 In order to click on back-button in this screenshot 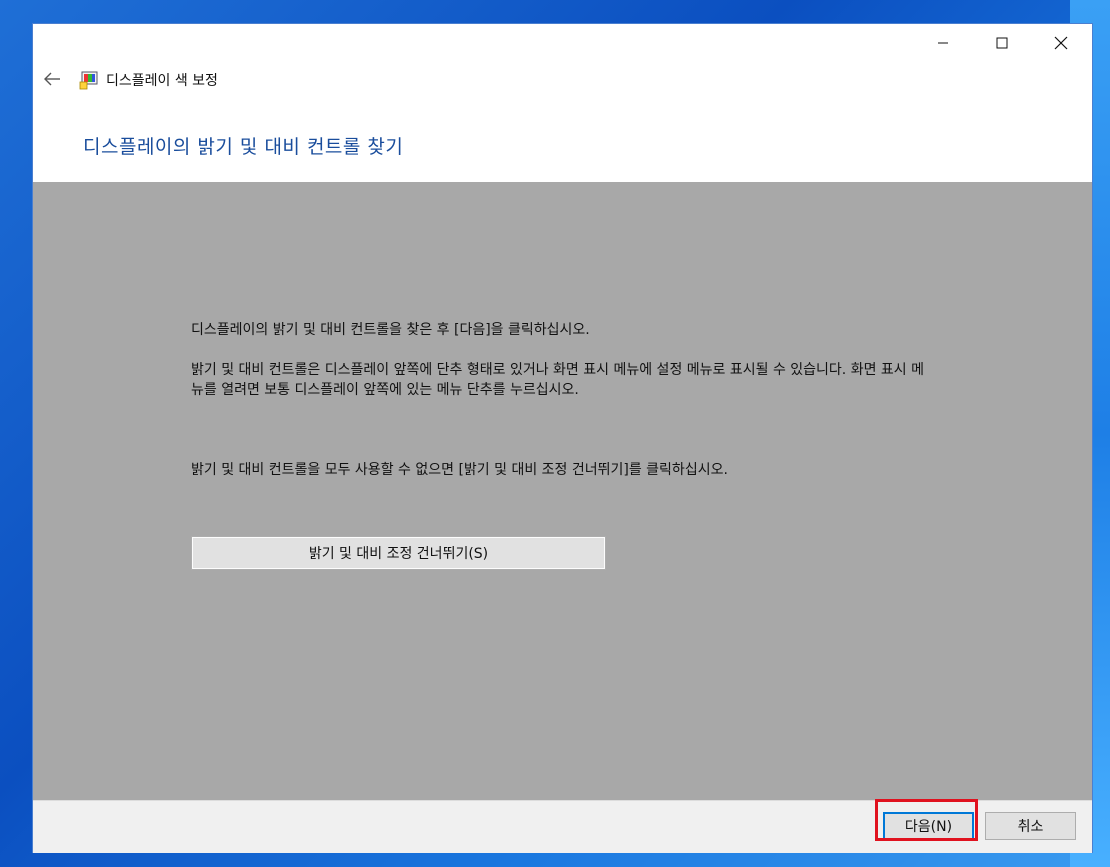, I will do `click(52, 79)`.